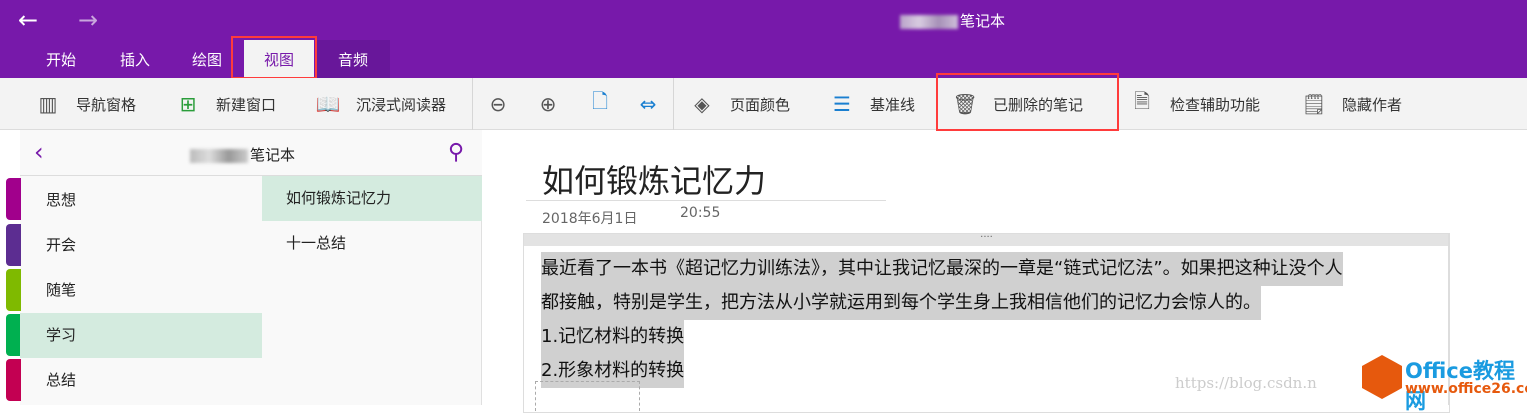 The image size is (1527, 415). What do you see at coordinates (952, 20) in the screenshot?
I see `window-title: 笔记本` at bounding box center [952, 20].